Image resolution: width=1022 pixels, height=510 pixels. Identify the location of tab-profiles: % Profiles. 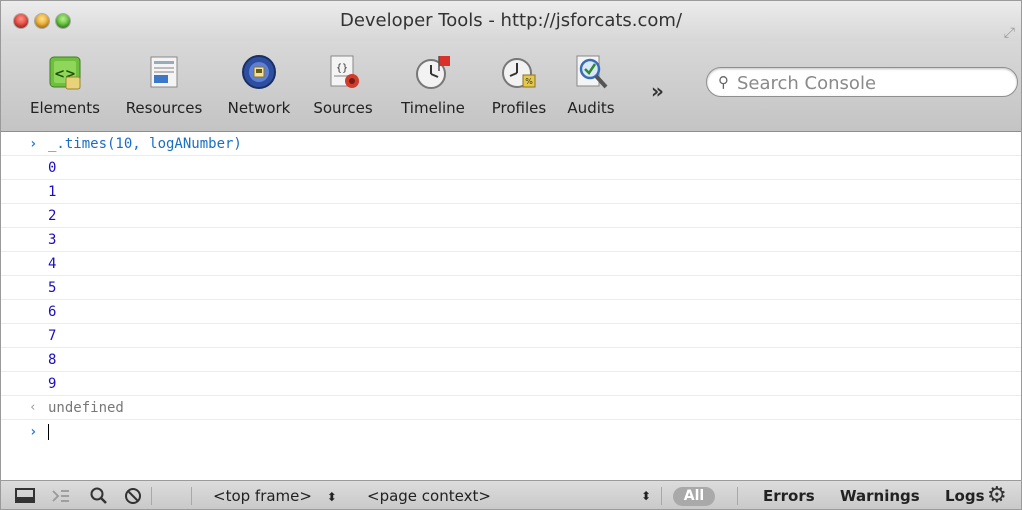
(519, 87).